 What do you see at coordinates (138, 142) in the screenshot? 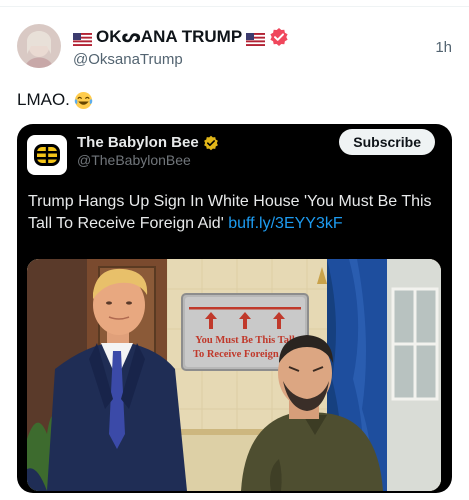
I see `quote-author-name: The Babylon Bee` at bounding box center [138, 142].